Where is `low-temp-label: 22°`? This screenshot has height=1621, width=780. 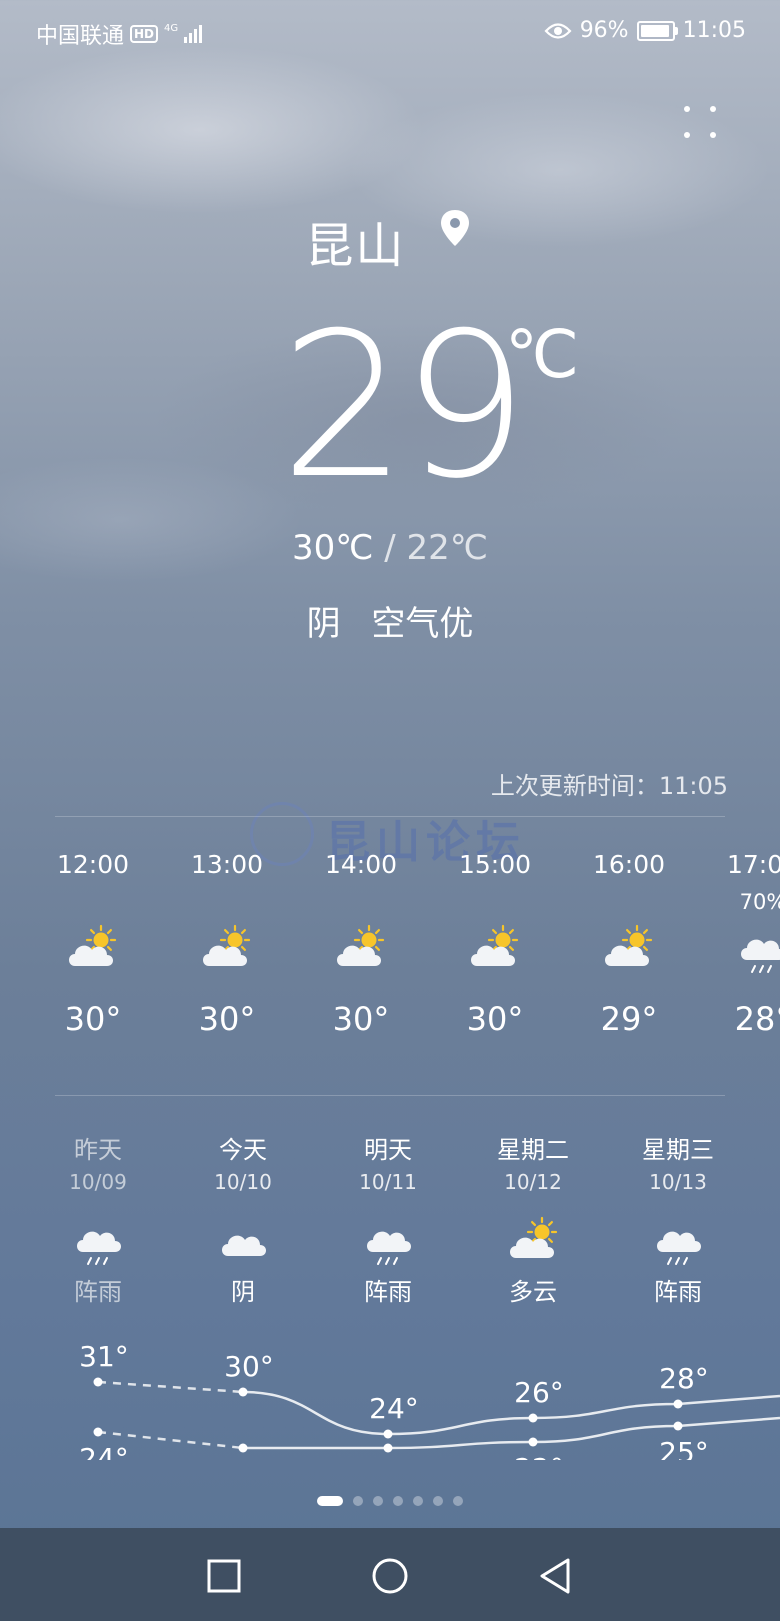 low-temp-label: 22° is located at coordinates (539, 1456).